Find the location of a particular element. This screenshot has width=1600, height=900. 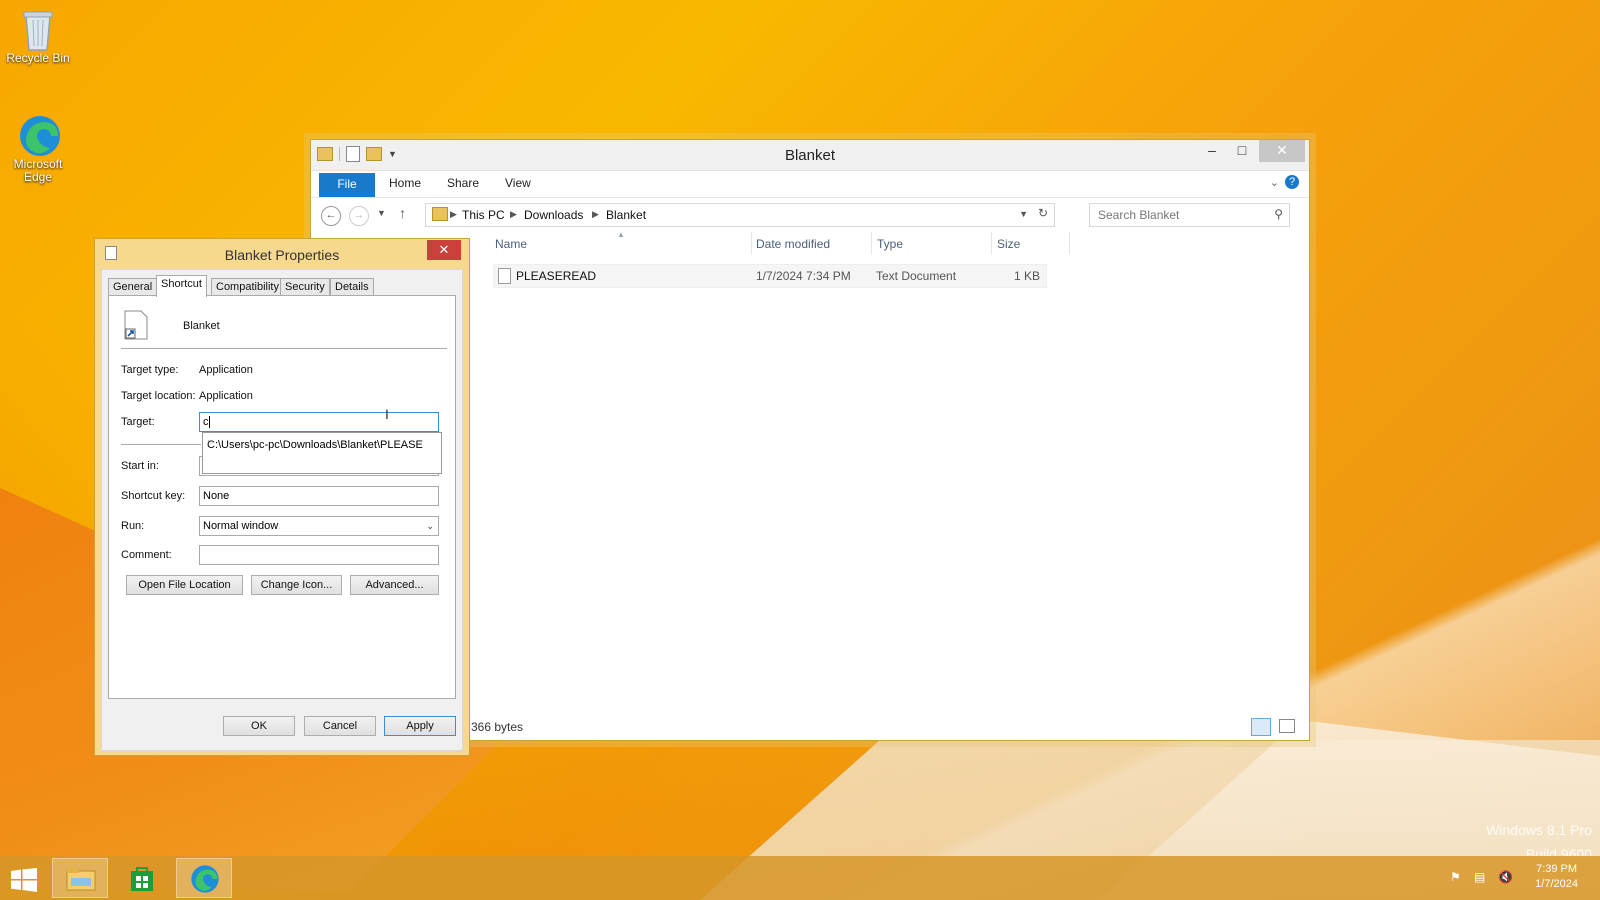

file-type: Text Document is located at coordinates (916, 276).